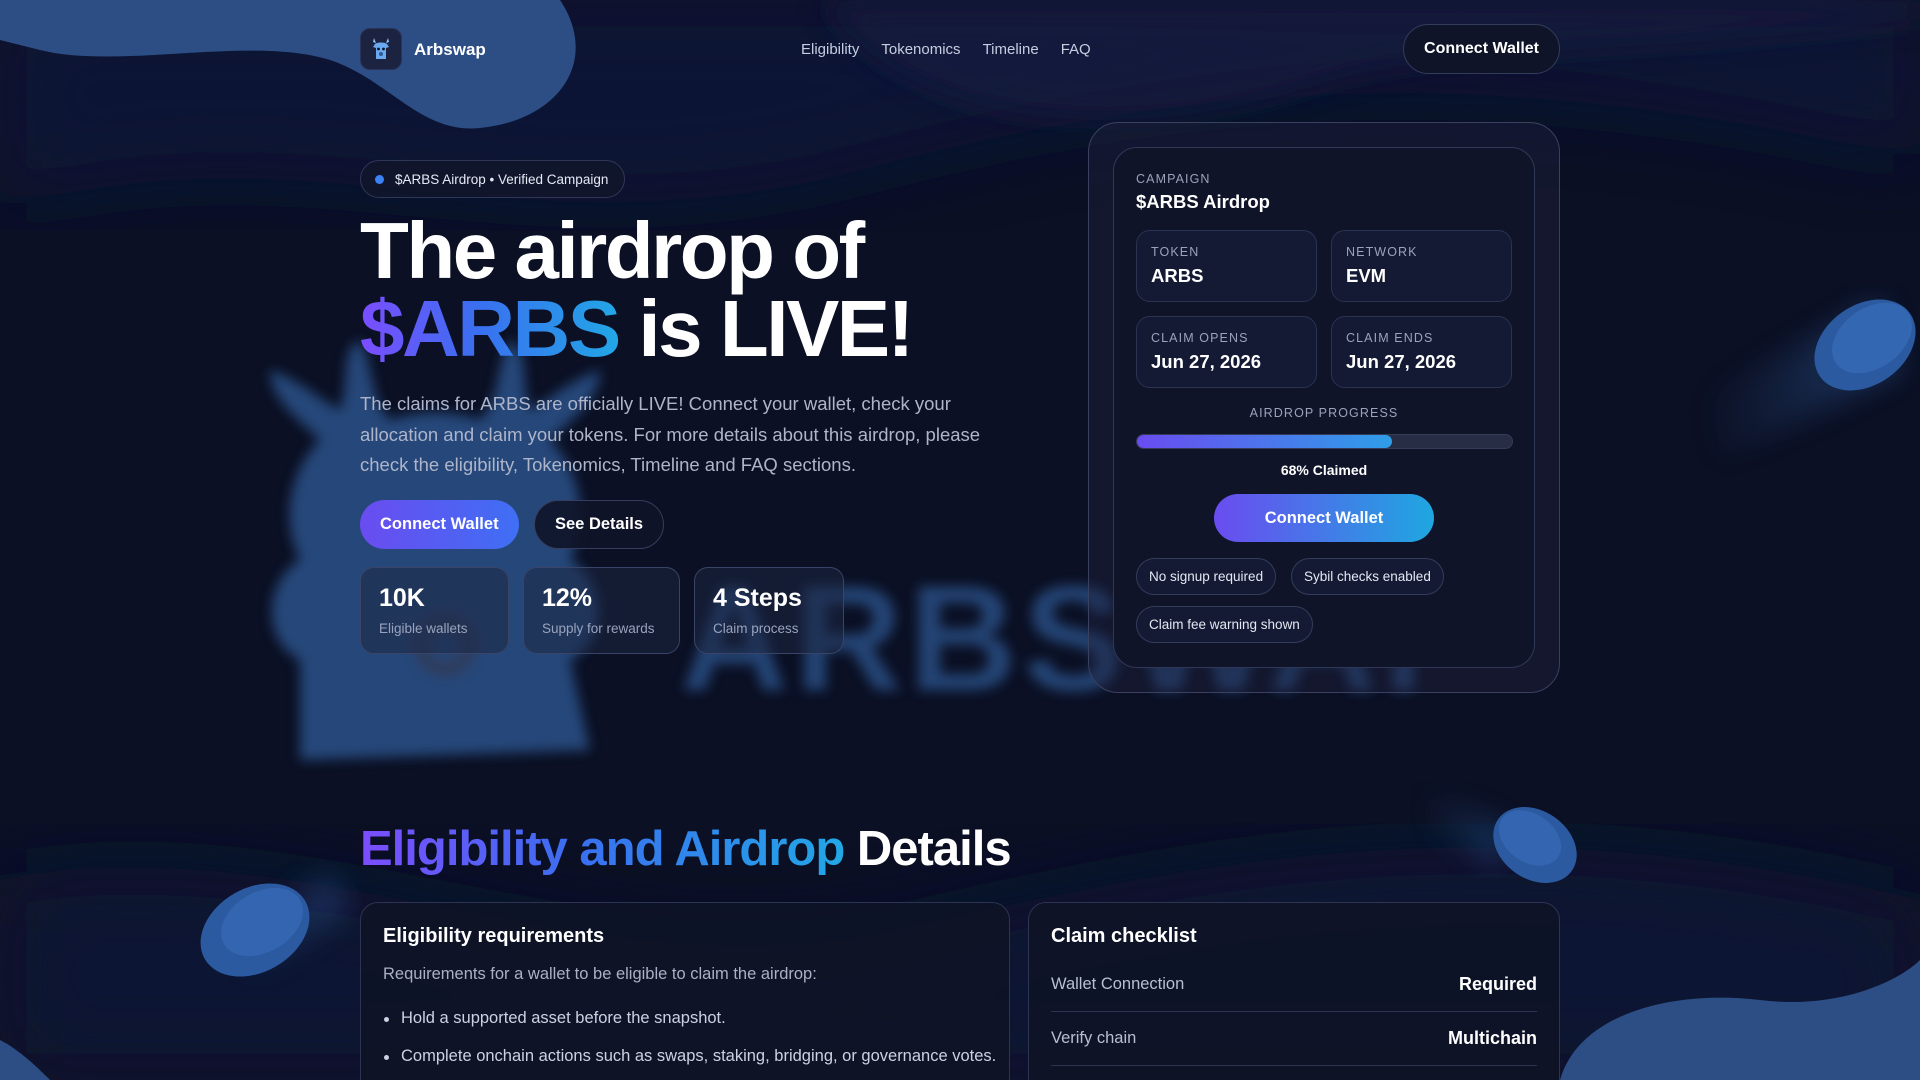 The width and height of the screenshot is (1920, 1080). I want to click on campaign-name: $ARBS Airdrop, so click(1203, 201).